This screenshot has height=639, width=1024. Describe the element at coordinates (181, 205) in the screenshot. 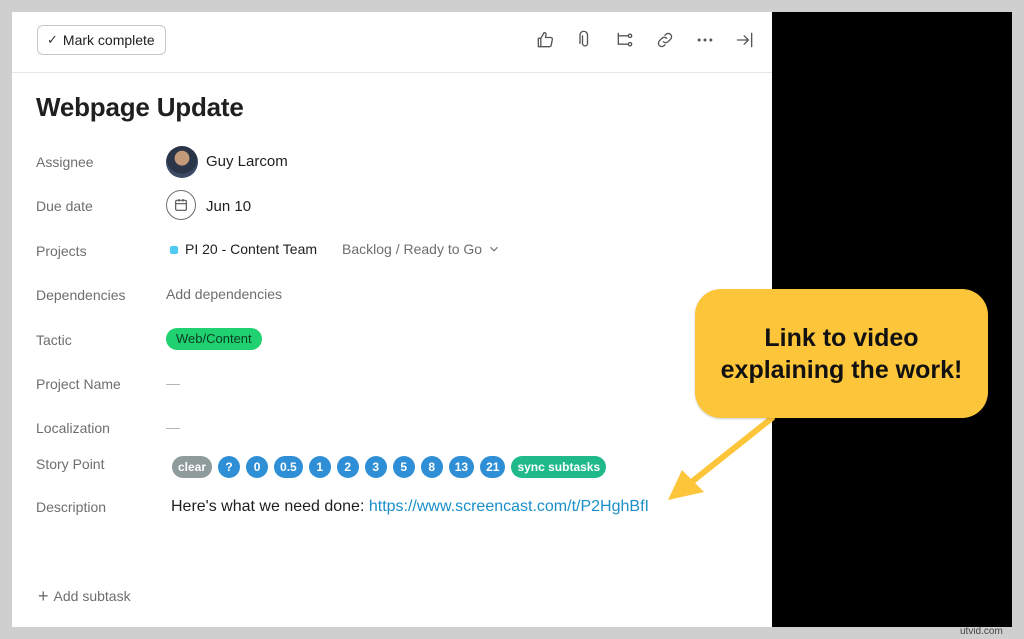

I see `calendar-icon` at that location.